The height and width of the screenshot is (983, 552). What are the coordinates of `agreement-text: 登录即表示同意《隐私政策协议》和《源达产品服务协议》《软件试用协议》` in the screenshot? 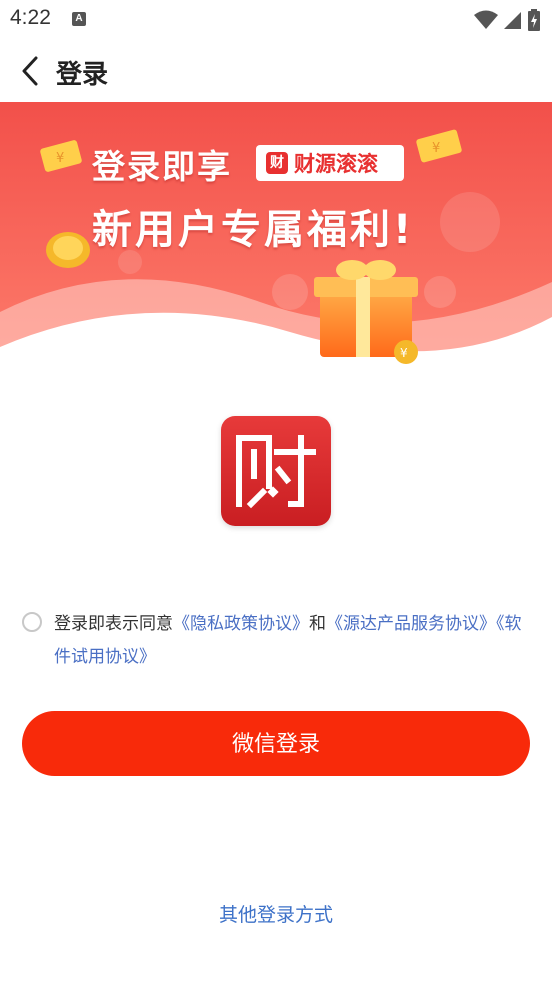 It's located at (294, 641).